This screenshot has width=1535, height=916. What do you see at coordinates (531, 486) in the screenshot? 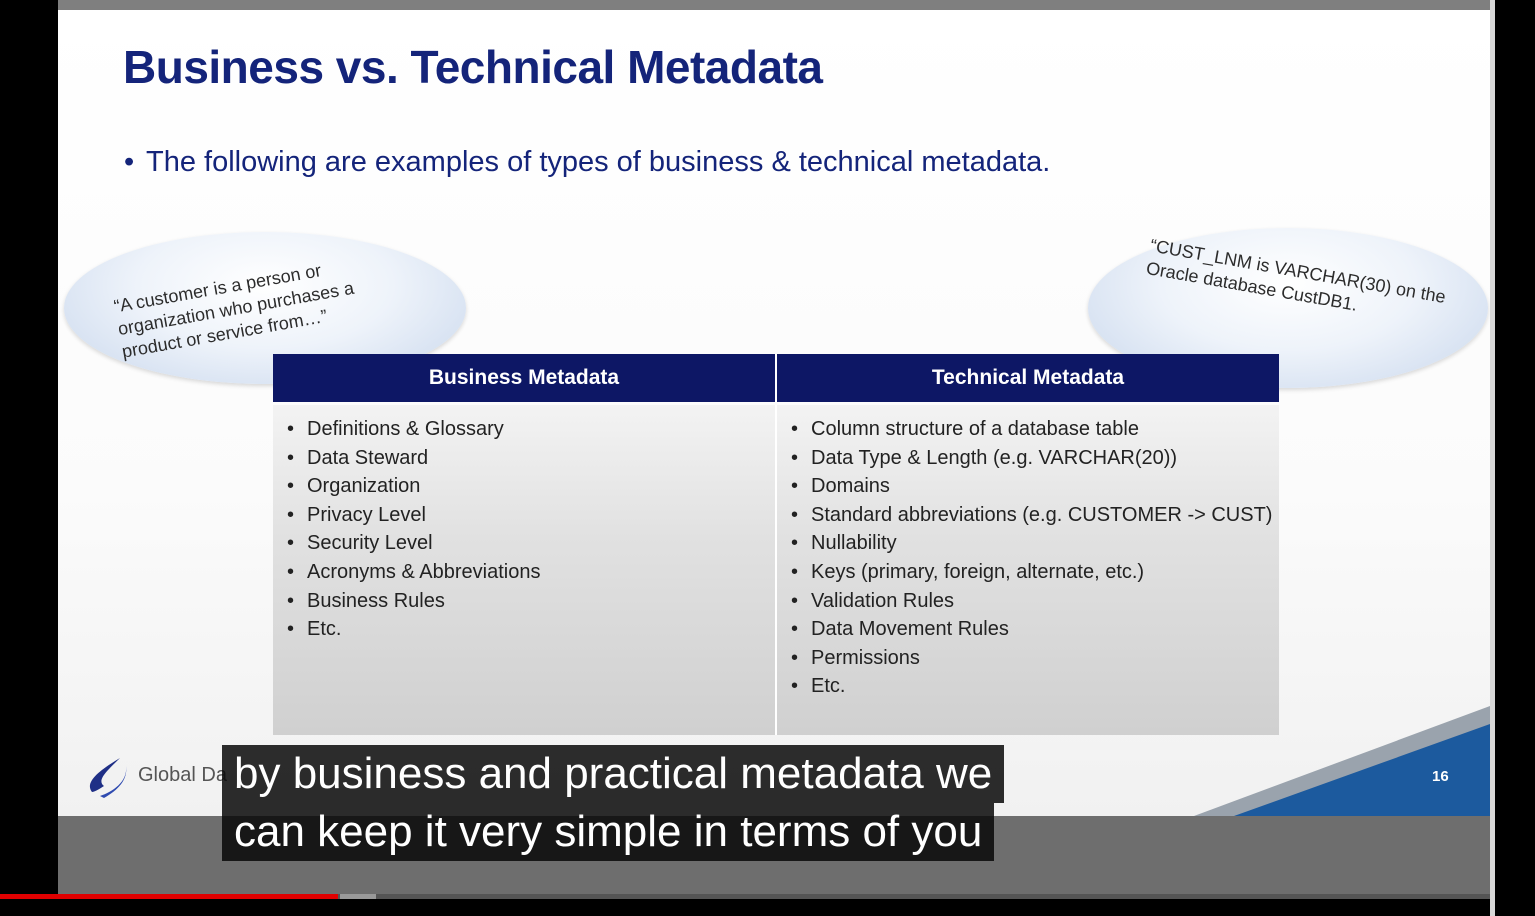
I see `business-metadata-item: Organization` at bounding box center [531, 486].